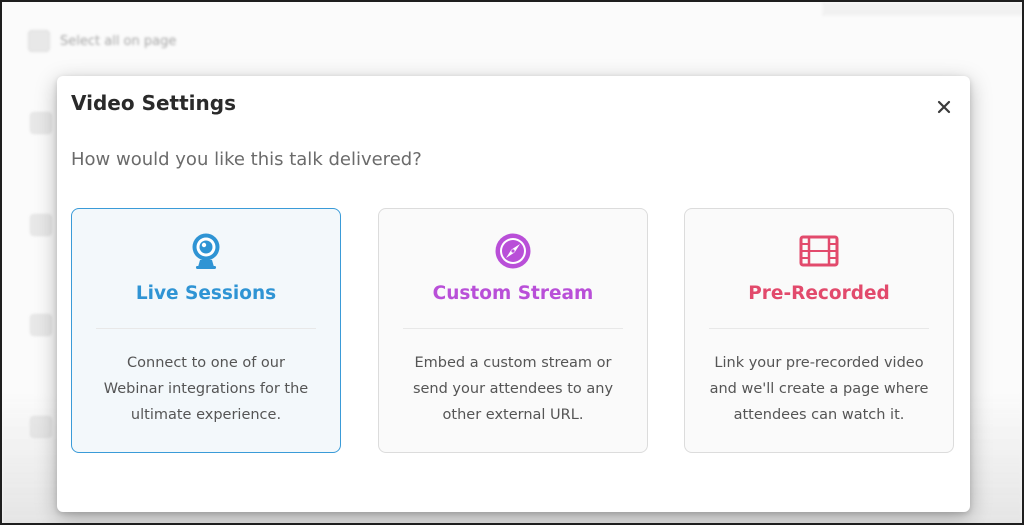  I want to click on close-button, so click(944, 107).